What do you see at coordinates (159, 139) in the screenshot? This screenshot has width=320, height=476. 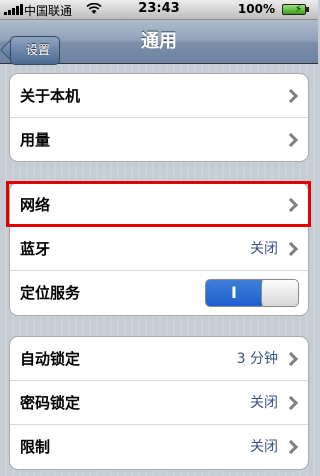 I see `row-usage: 用量` at bounding box center [159, 139].